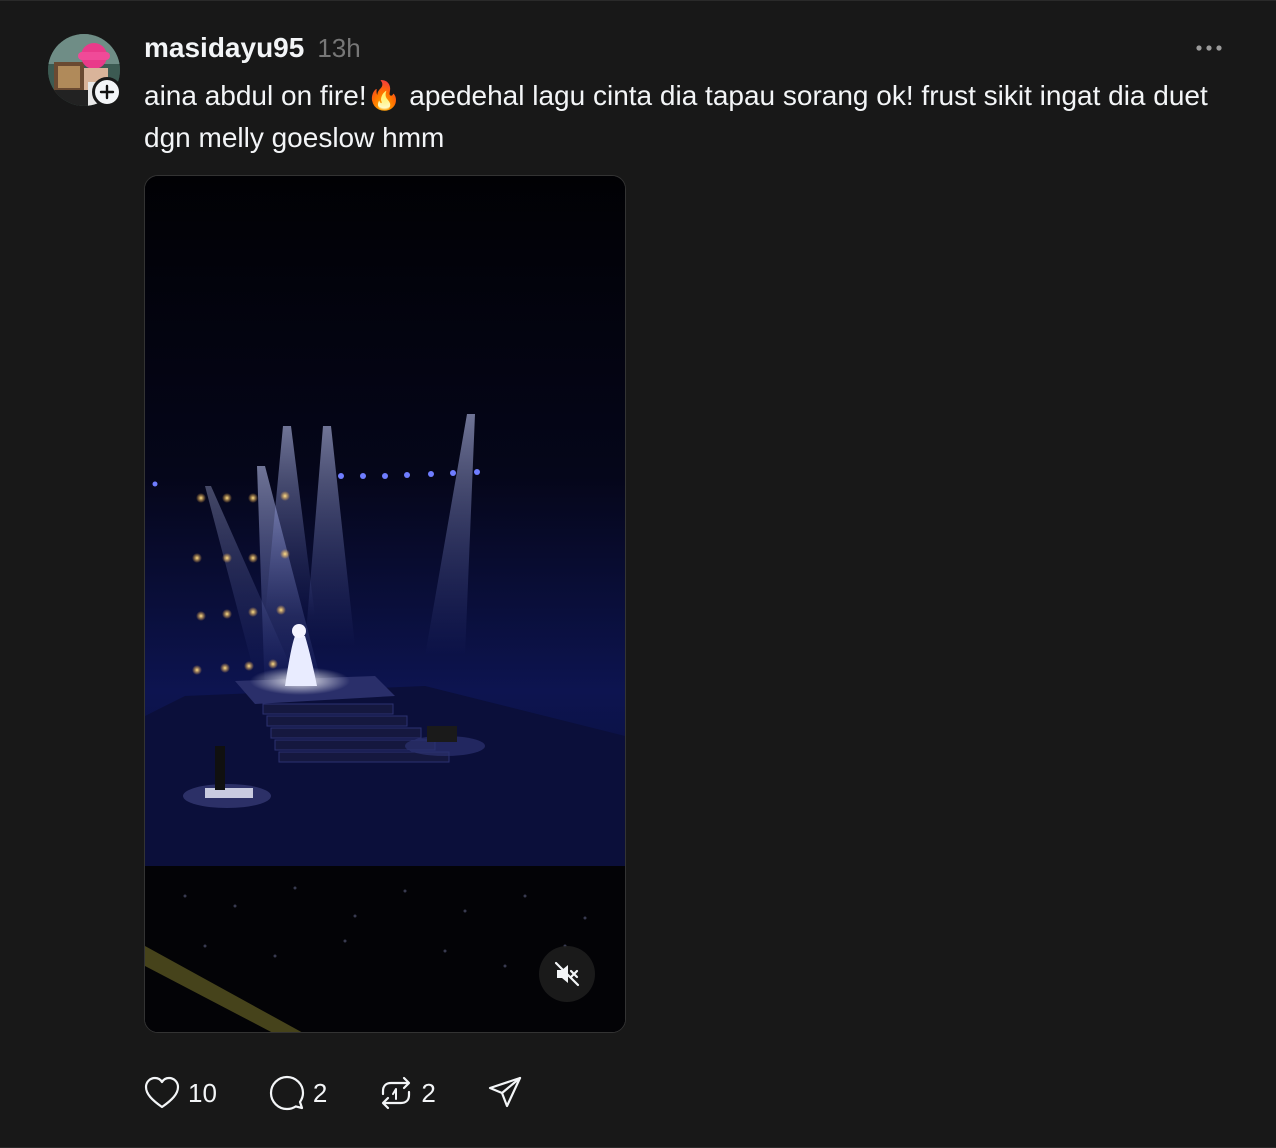  What do you see at coordinates (85, 70) in the screenshot?
I see `author-avatar-container` at bounding box center [85, 70].